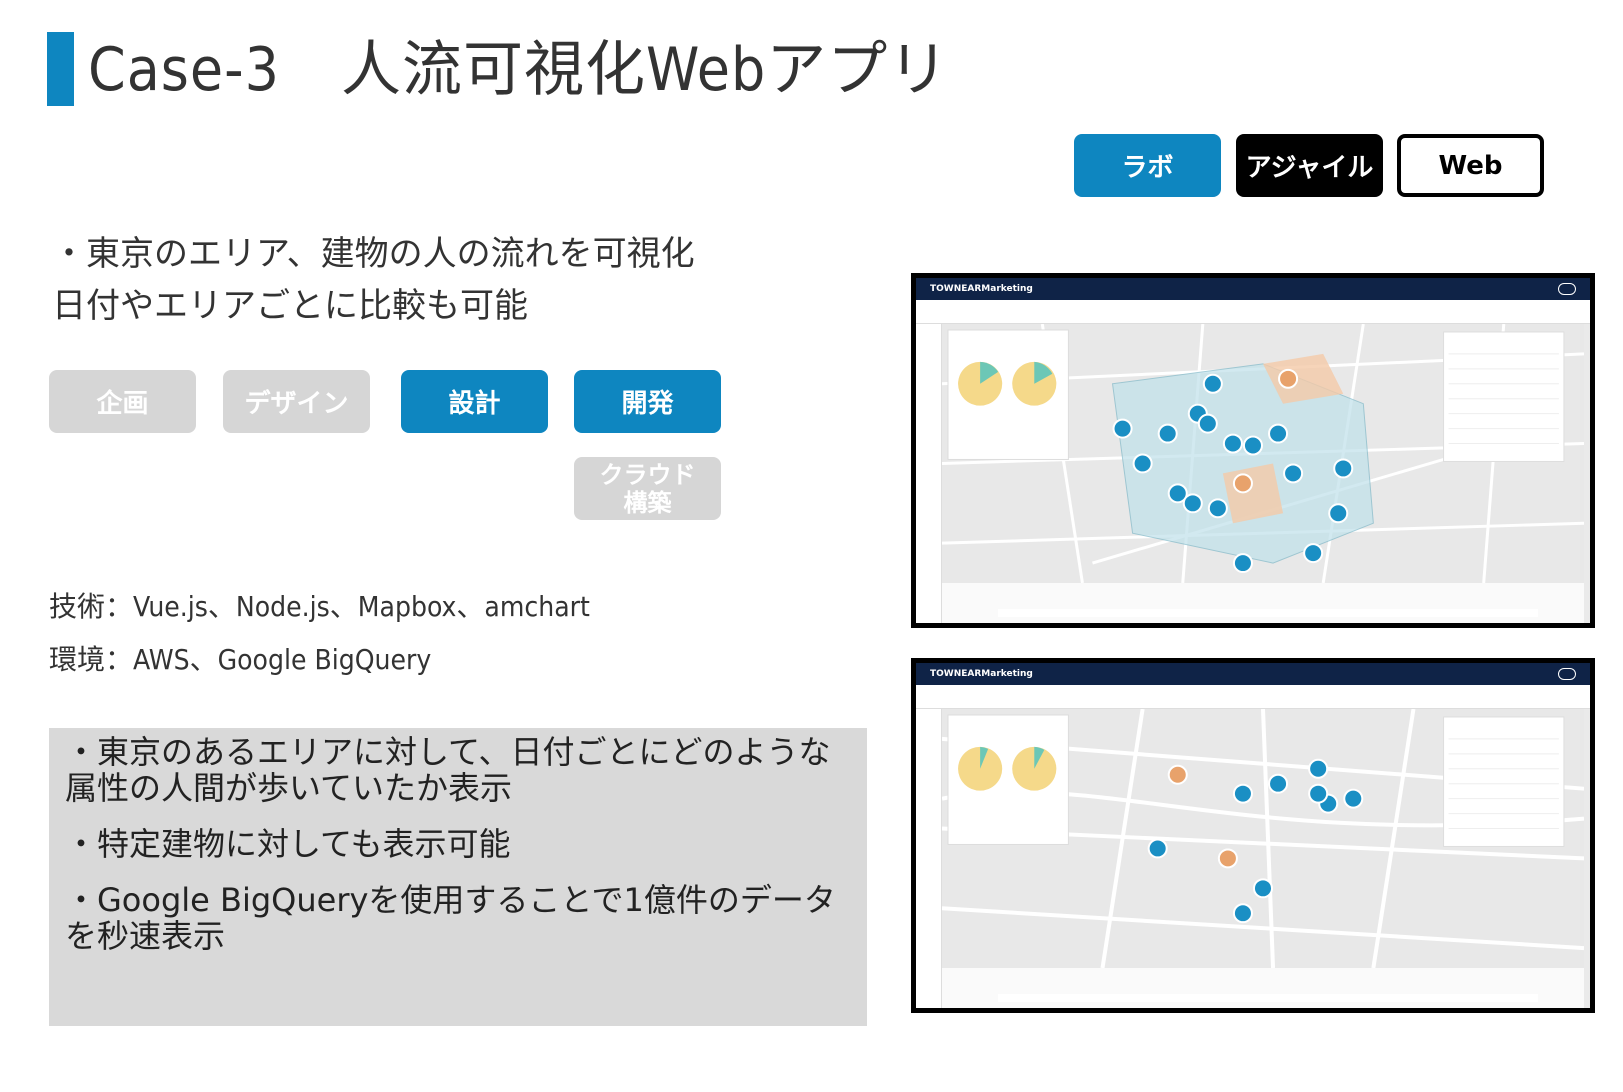  Describe the element at coordinates (296, 401) in the screenshot. I see `phase-design: デザイン` at that location.